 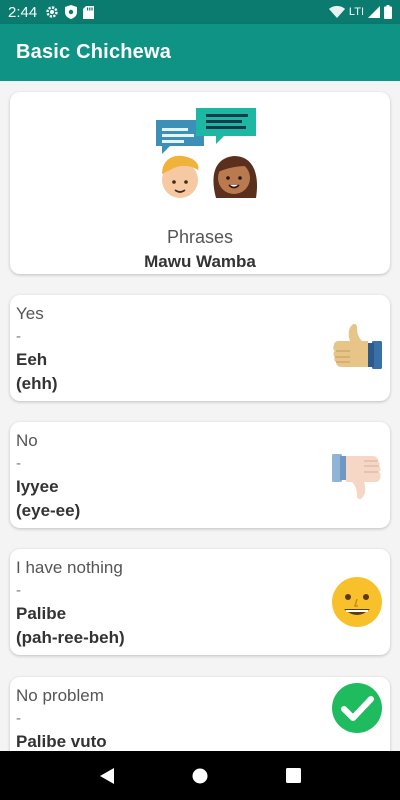 I want to click on home-button, so click(x=200, y=776).